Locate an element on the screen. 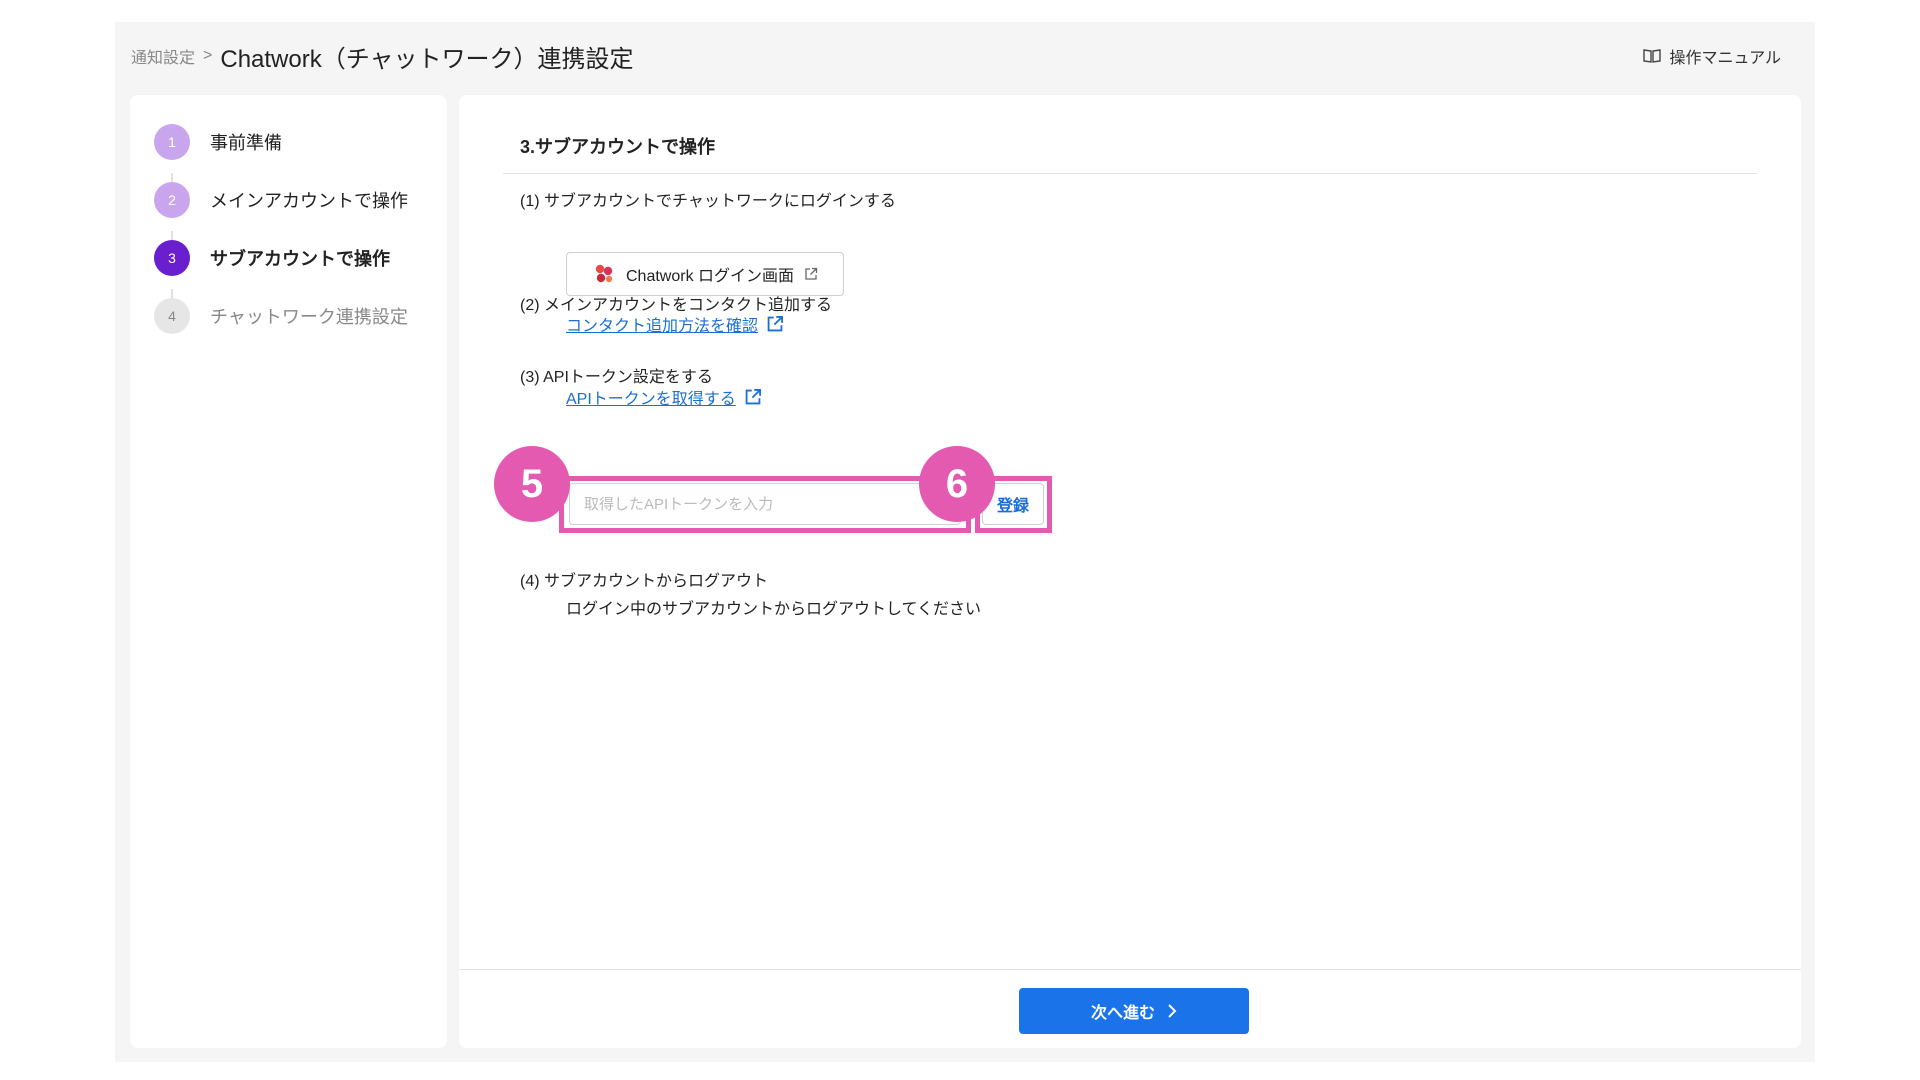  book-icon is located at coordinates (1652, 56).